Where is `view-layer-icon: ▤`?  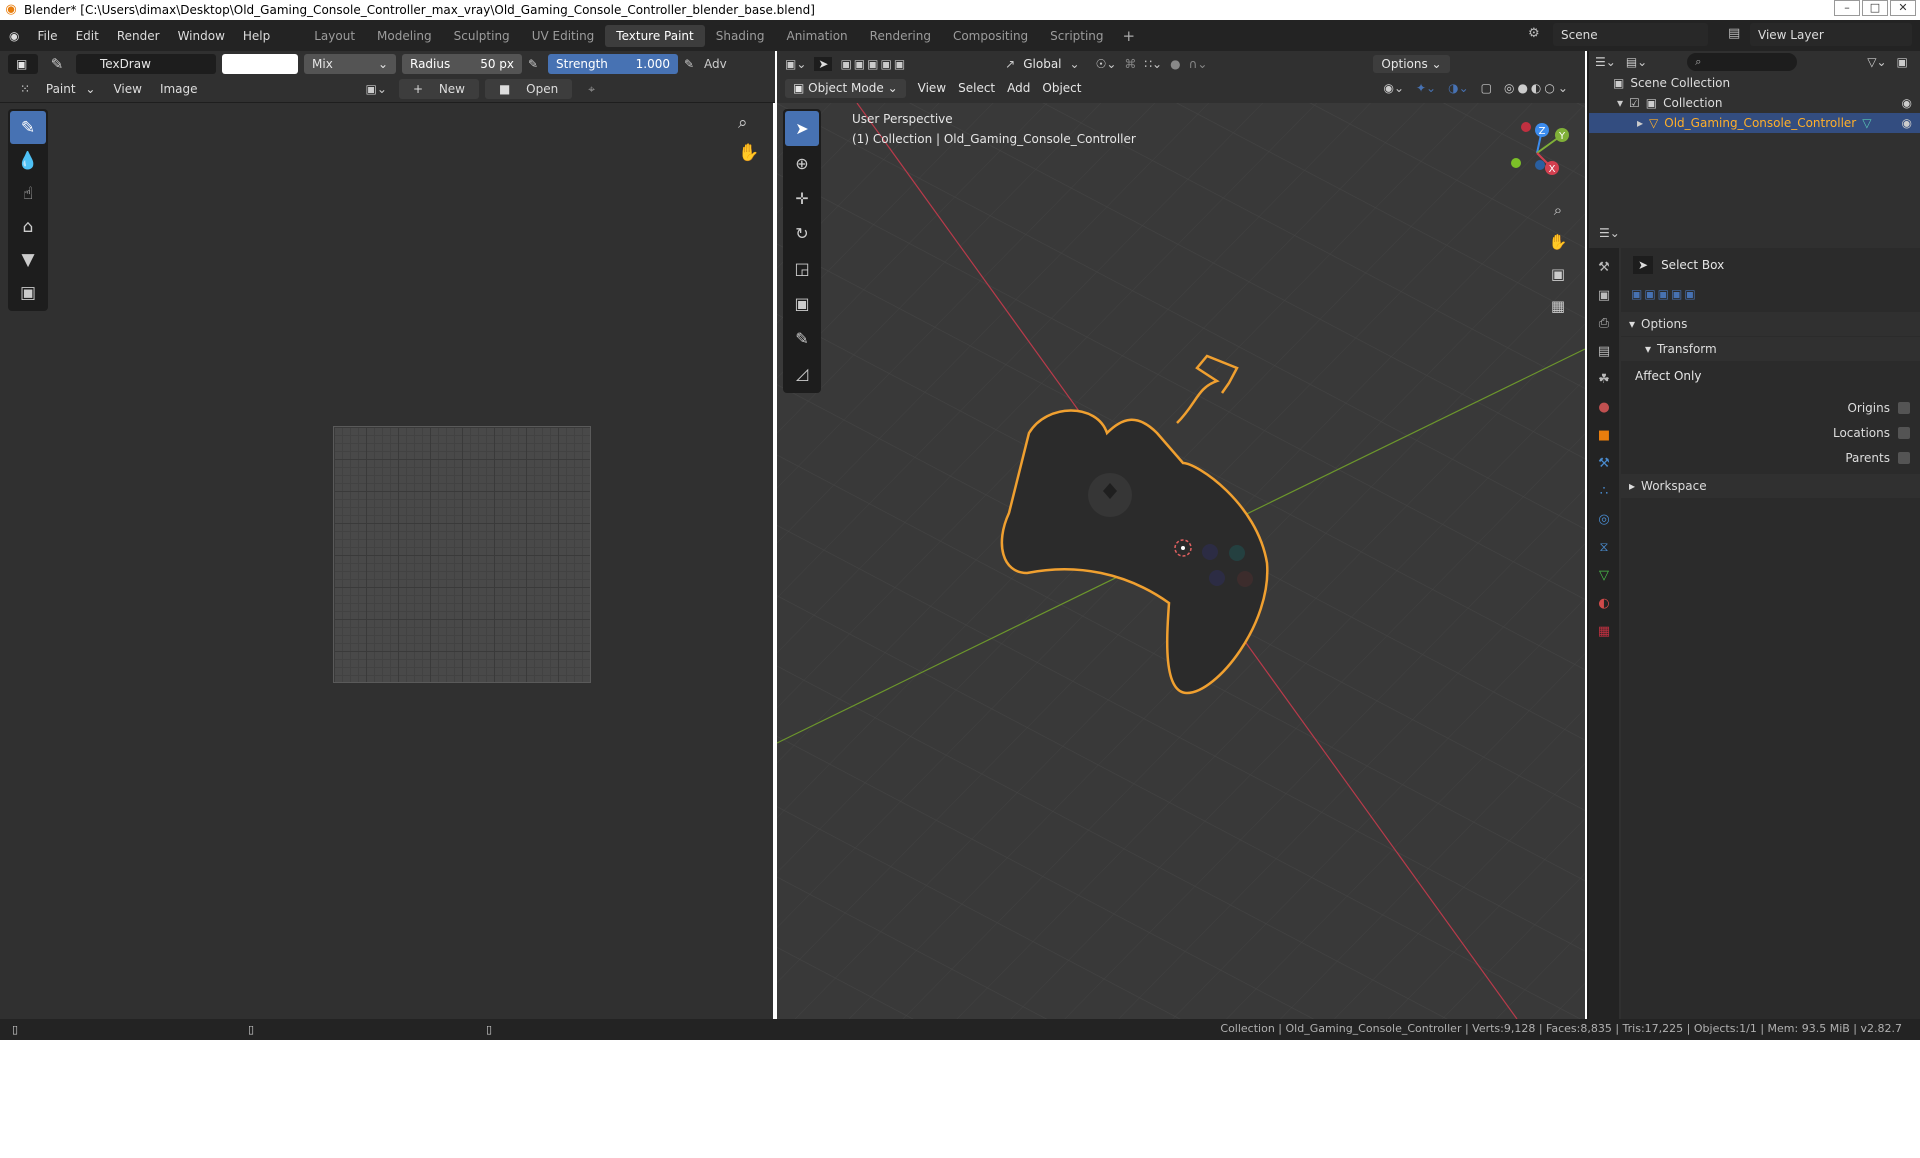
view-layer-icon: ▤ is located at coordinates (1734, 33).